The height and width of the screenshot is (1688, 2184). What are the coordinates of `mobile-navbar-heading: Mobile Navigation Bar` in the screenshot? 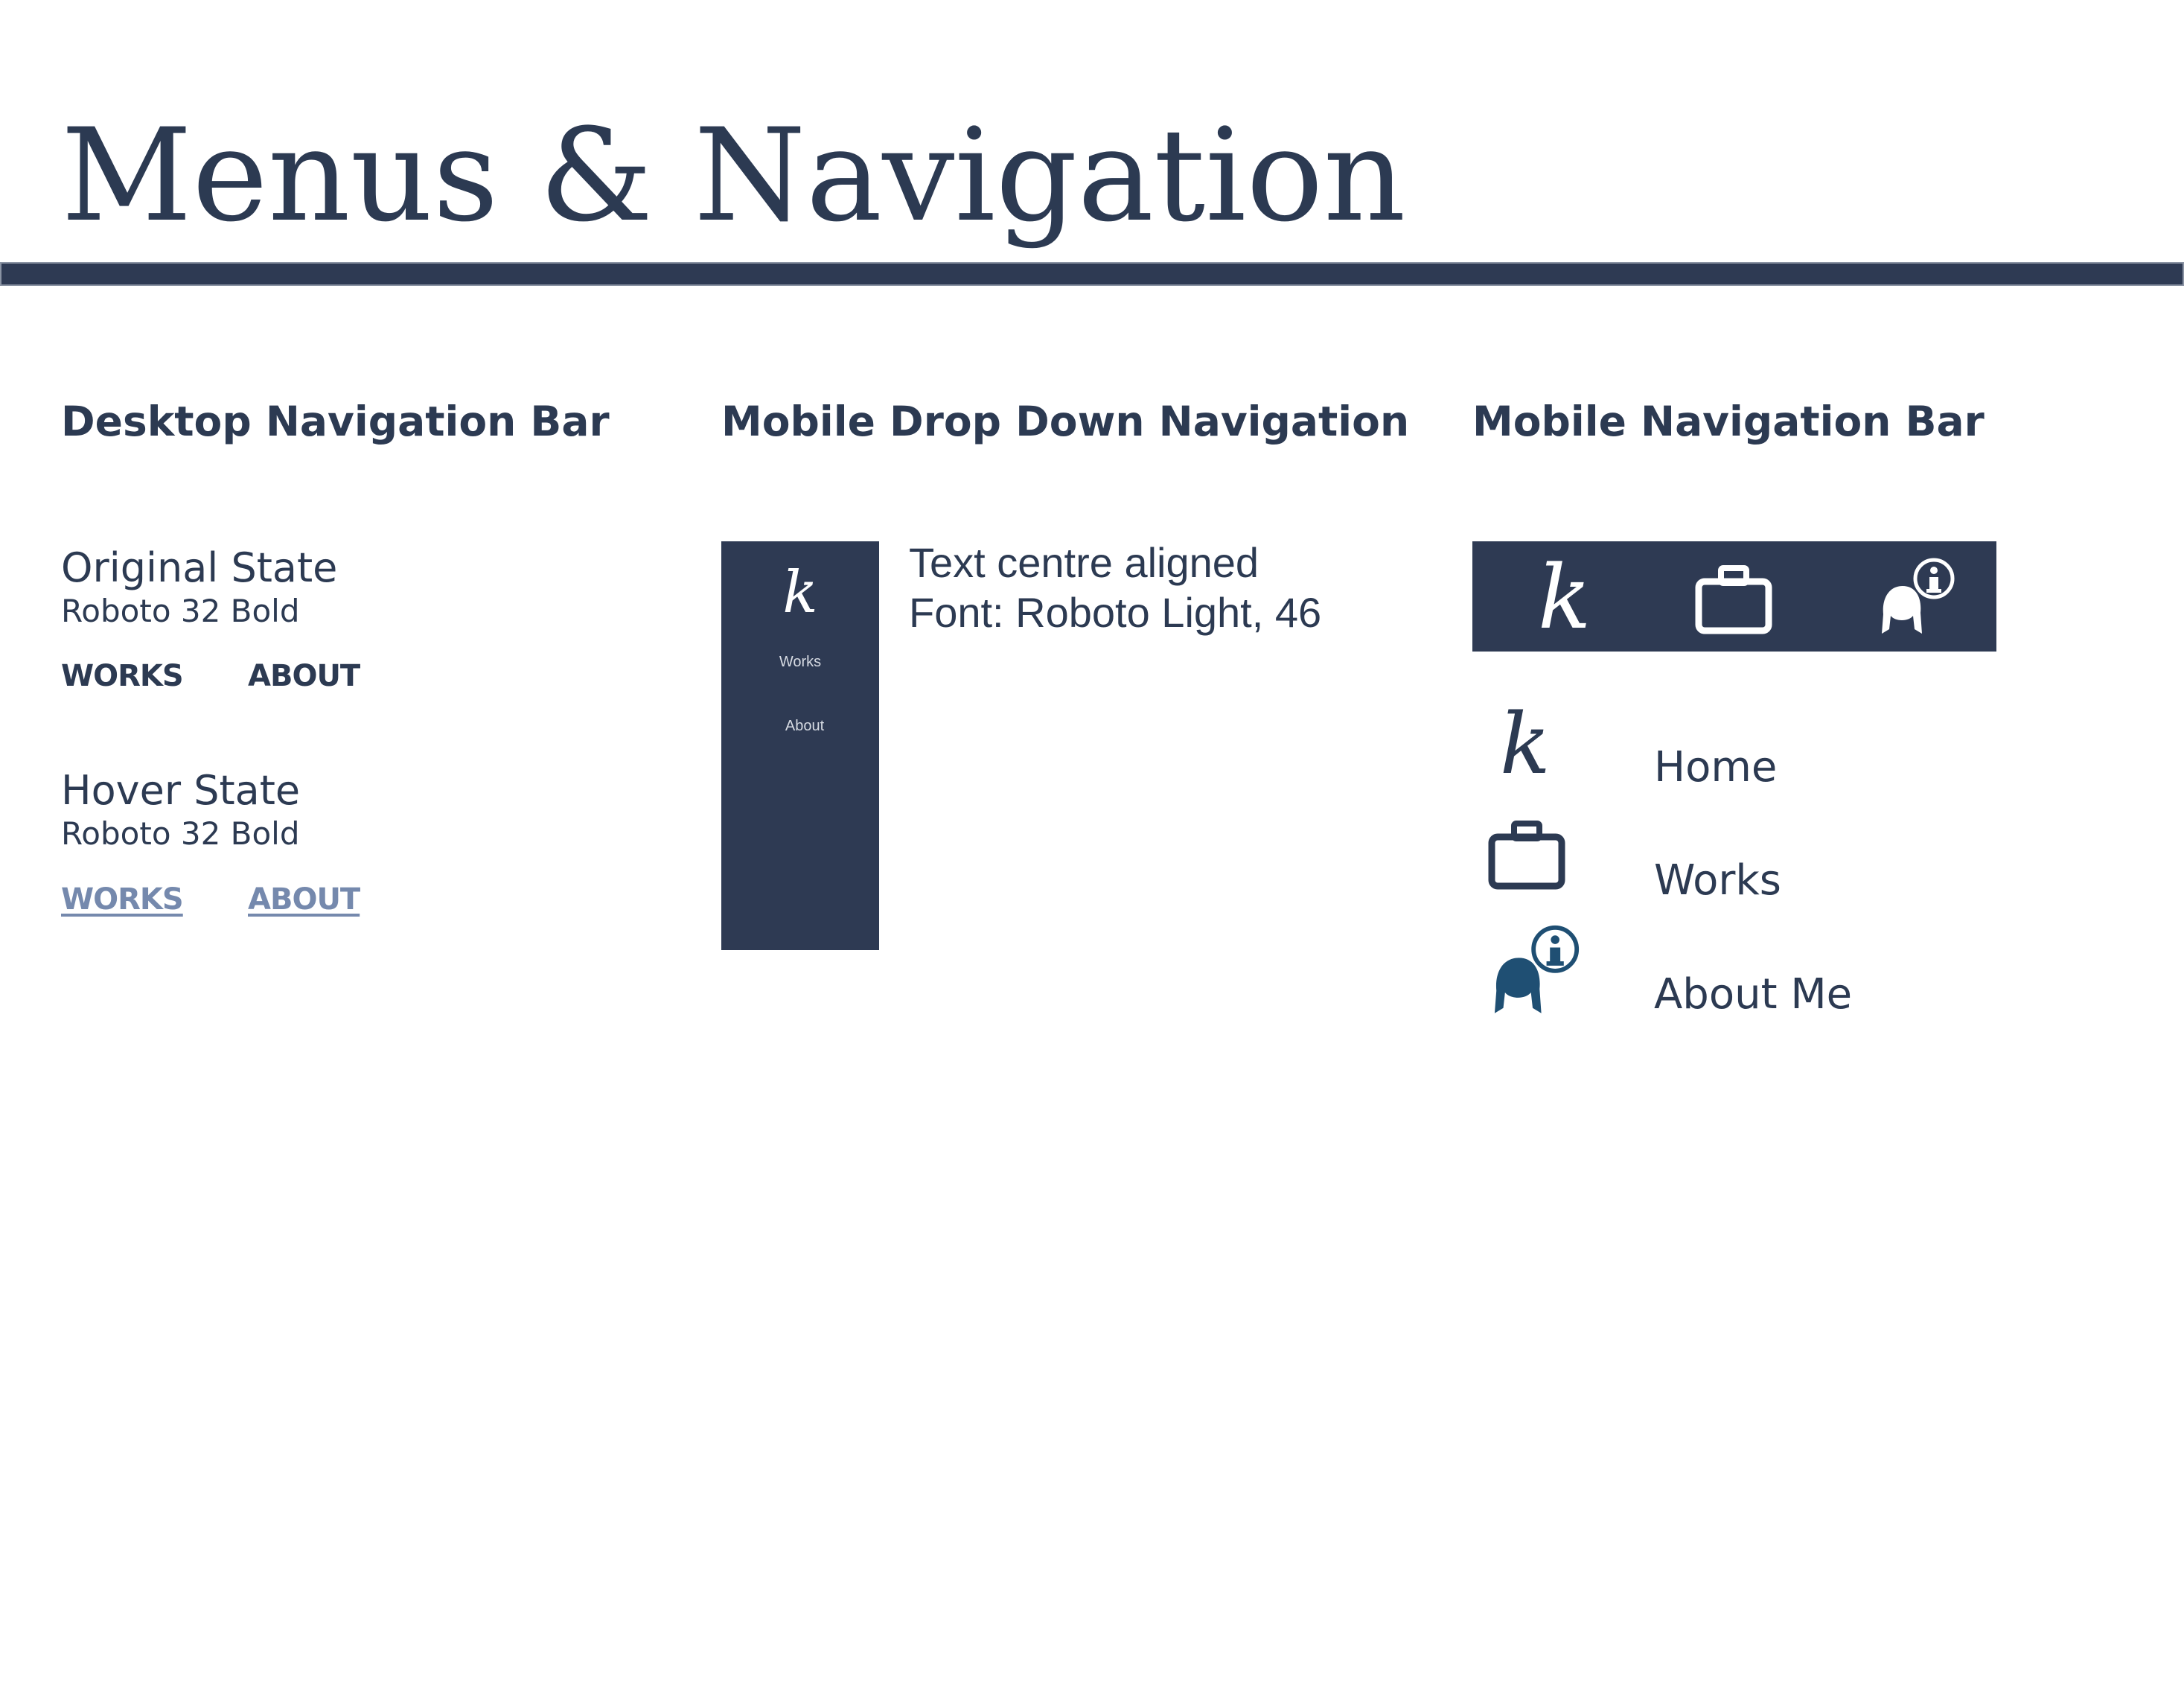 It's located at (1728, 421).